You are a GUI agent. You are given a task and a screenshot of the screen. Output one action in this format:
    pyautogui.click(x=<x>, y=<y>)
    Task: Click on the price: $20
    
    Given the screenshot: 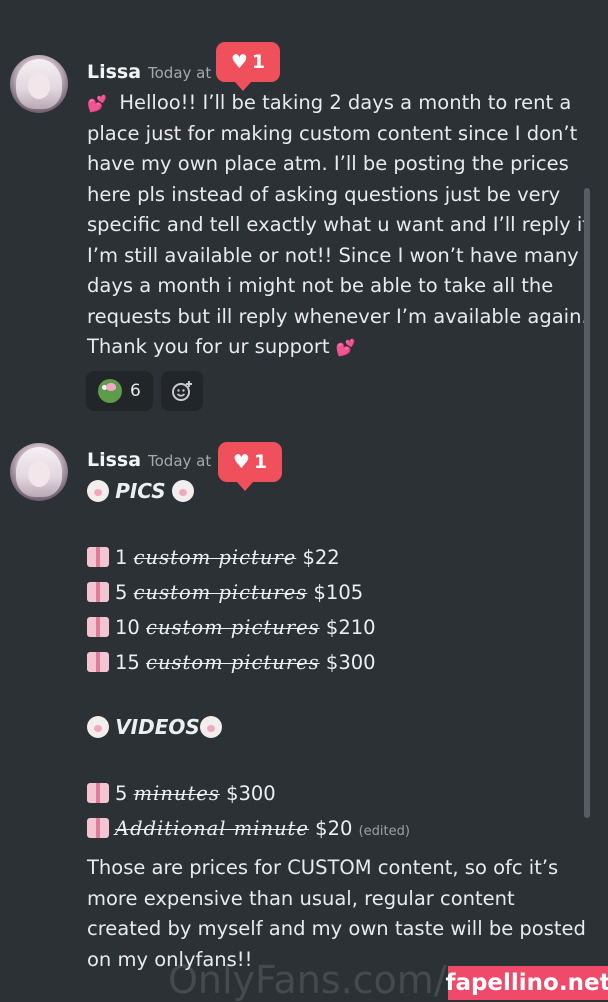 What is the action you would take?
    pyautogui.click(x=334, y=828)
    